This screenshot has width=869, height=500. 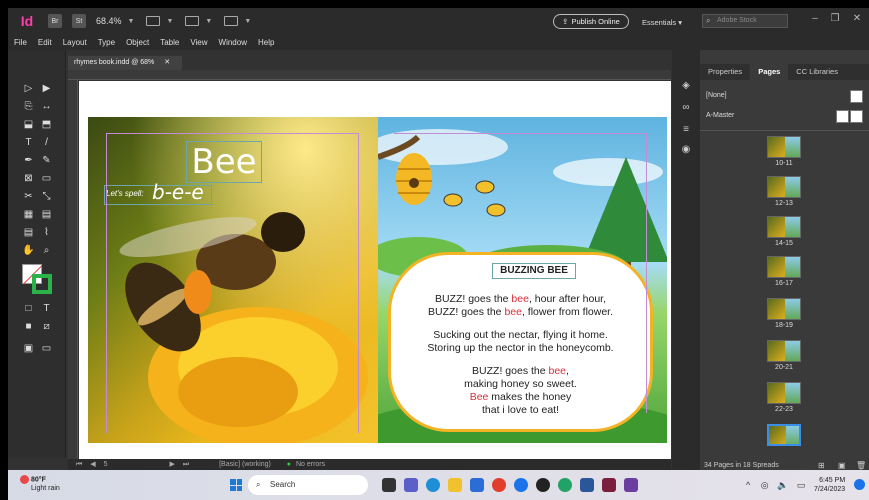 I want to click on arrange-documents-icon, so click(x=231, y=21).